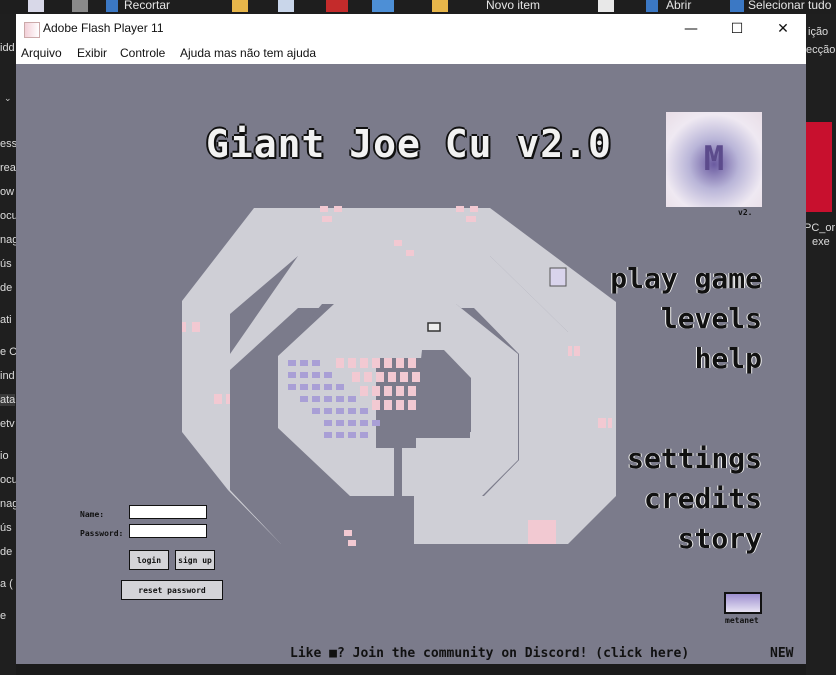  Describe the element at coordinates (745, 212) in the screenshot. I see `logo-version: v2.` at that location.